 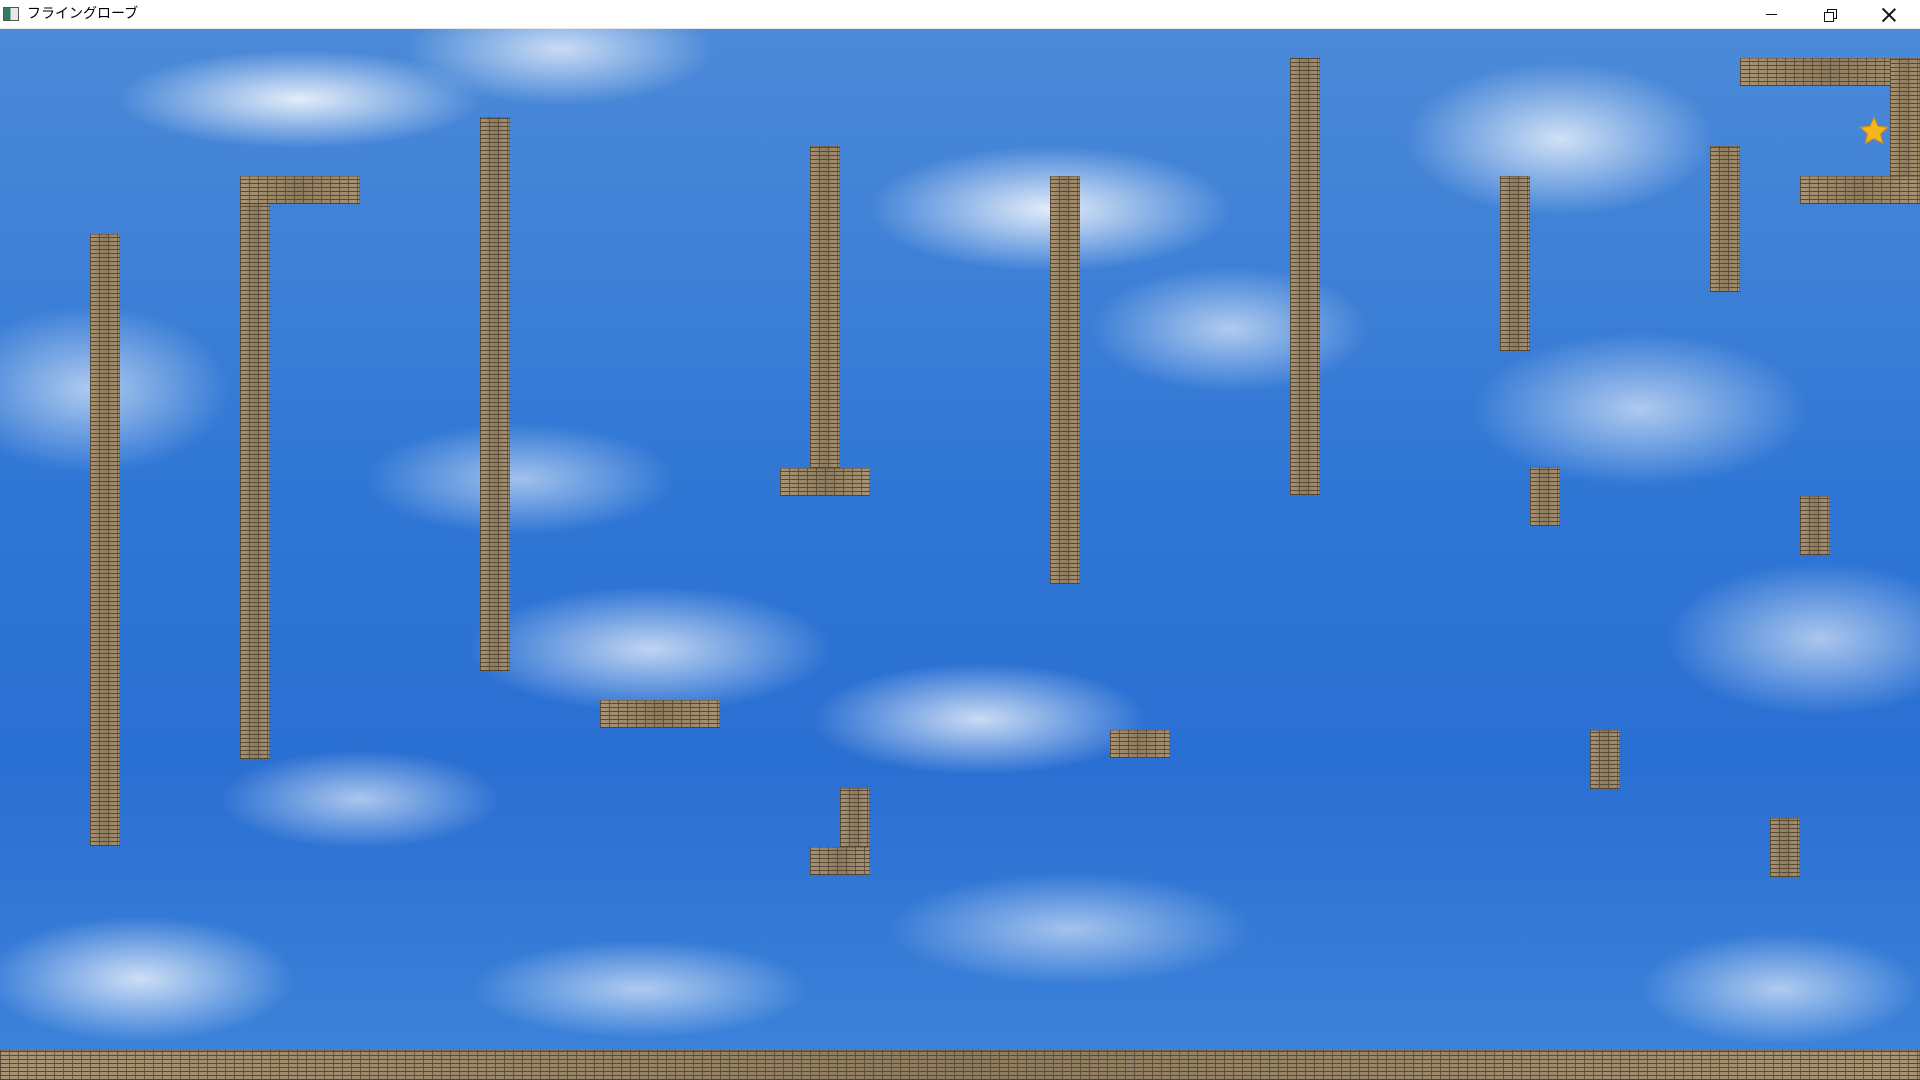 I want to click on close-button, so click(x=1889, y=14).